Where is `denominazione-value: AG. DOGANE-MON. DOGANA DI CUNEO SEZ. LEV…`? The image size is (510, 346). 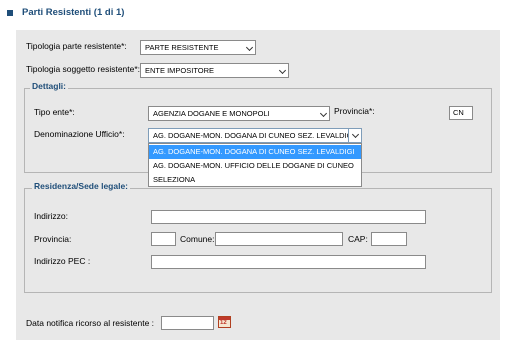 denominazione-value: AG. DOGANE-MON. DOGANA DI CUNEO SEZ. LEV… is located at coordinates (254, 135).